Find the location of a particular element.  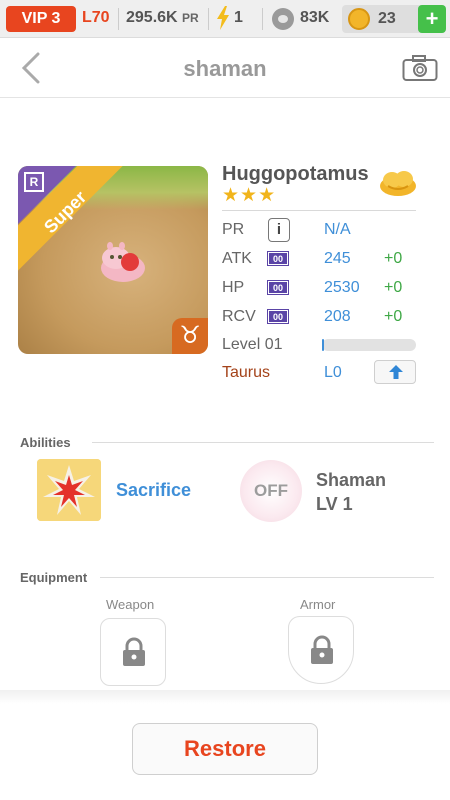

stat-label: HP is located at coordinates (233, 287).